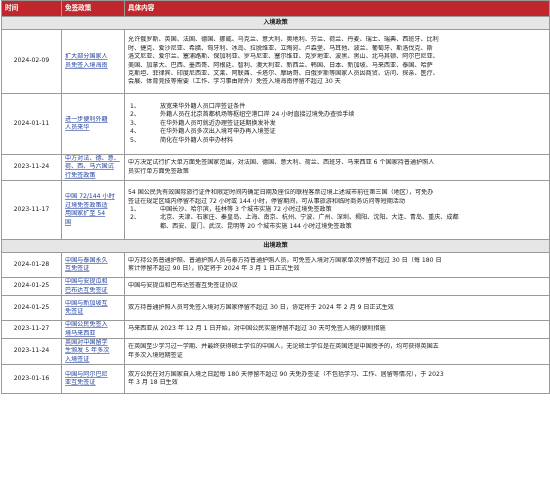  Describe the element at coordinates (234, 82) in the screenshot. I see `content-line: 会展、体育竞技等需要（工作、学习事由除外）免签入境海南停留不超过 30 天` at that location.